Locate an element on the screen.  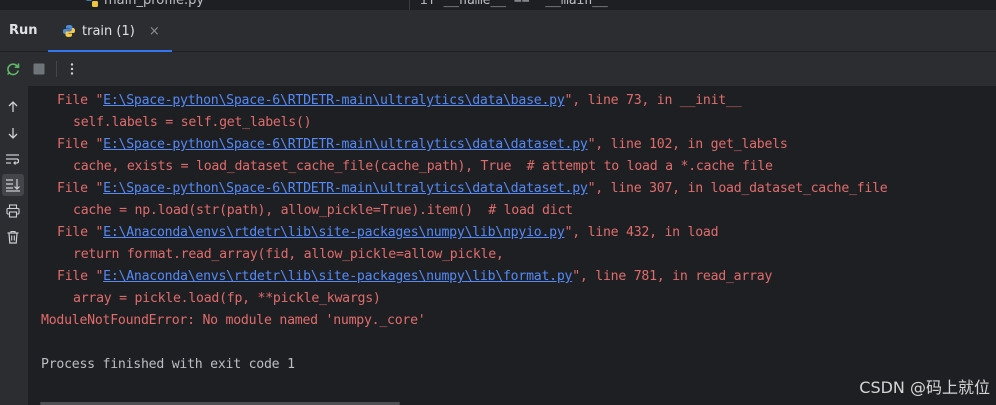
arrow-down-icon is located at coordinates (13, 133).